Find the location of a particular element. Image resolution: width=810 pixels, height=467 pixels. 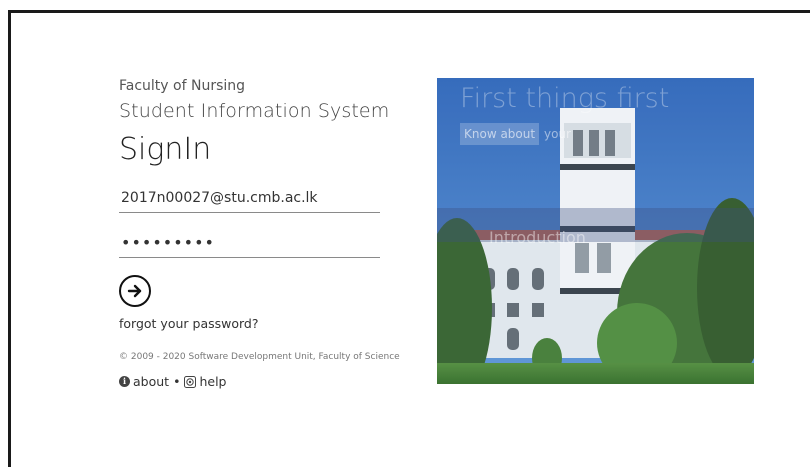

arrow-right-circle-icon is located at coordinates (134, 291).